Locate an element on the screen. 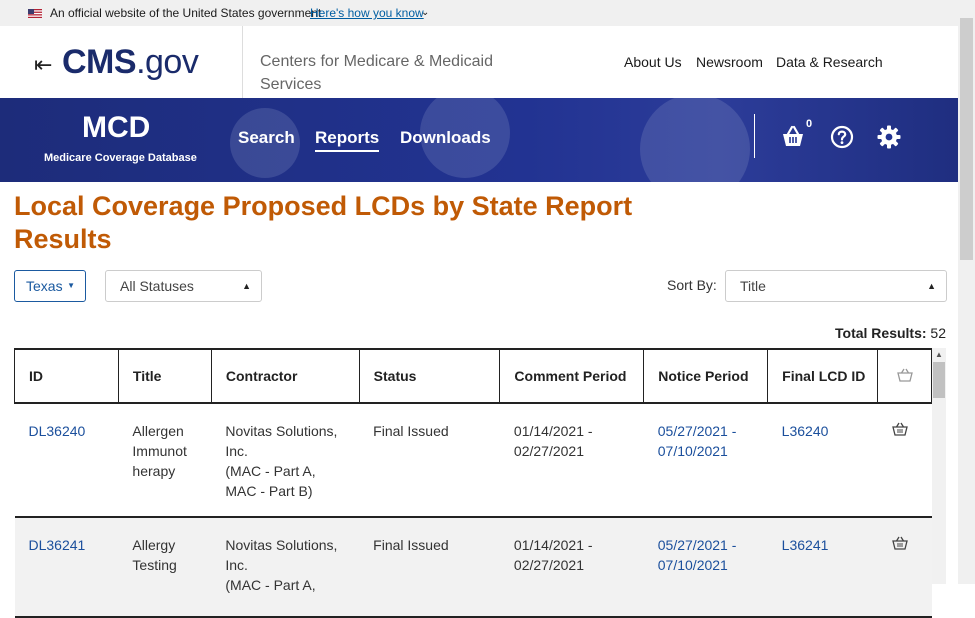  col-comment-period: Comment Period is located at coordinates (572, 376).